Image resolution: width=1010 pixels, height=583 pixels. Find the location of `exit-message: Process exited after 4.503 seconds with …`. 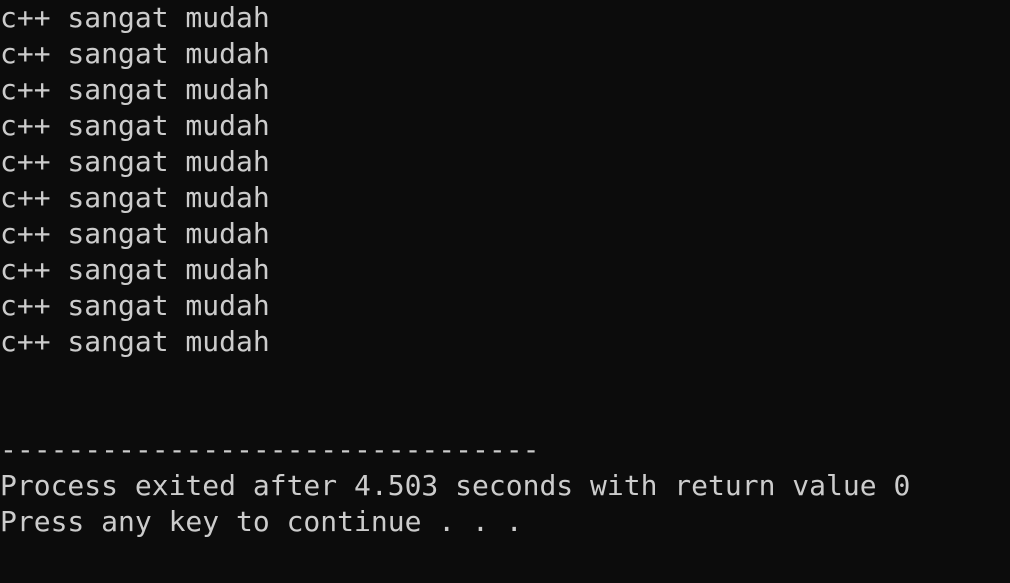

exit-message: Process exited after 4.503 seconds with … is located at coordinates (455, 485).